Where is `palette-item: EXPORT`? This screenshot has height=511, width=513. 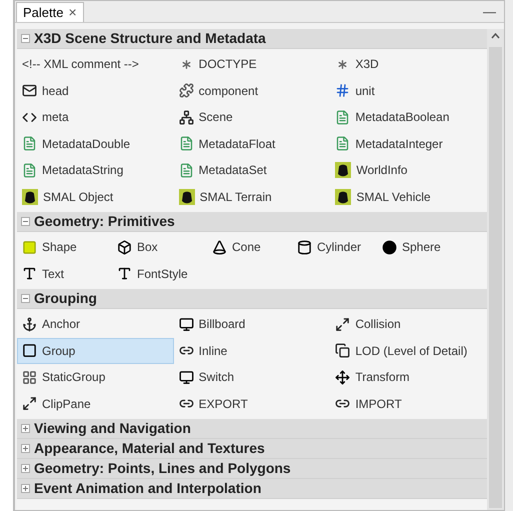
palette-item: EXPORT is located at coordinates (252, 403).